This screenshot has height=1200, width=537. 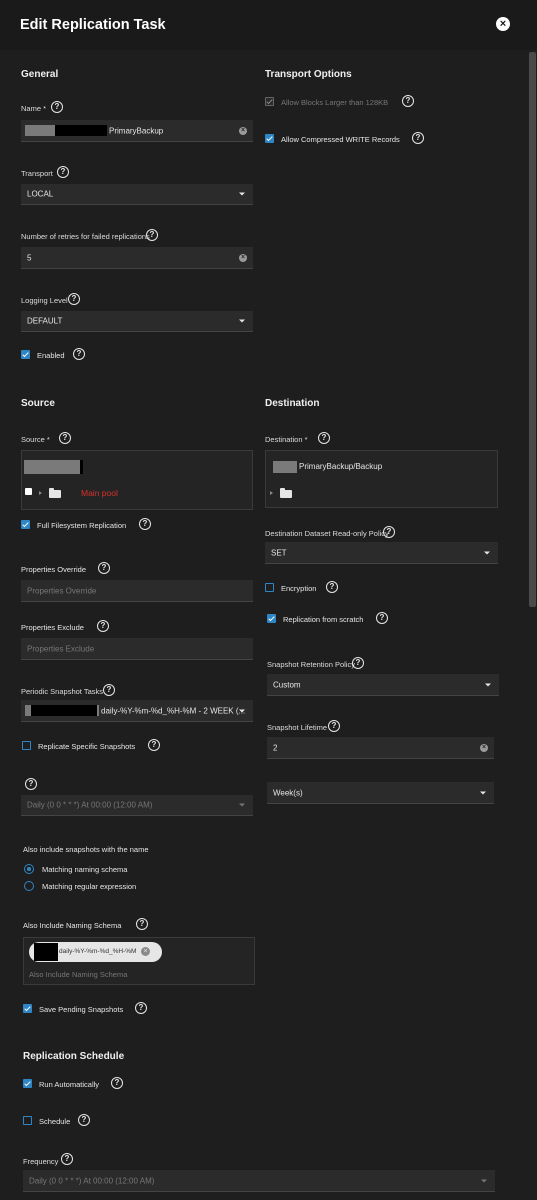 I want to click on lifetime-label: Snapshot Lifetime, so click(x=297, y=727).